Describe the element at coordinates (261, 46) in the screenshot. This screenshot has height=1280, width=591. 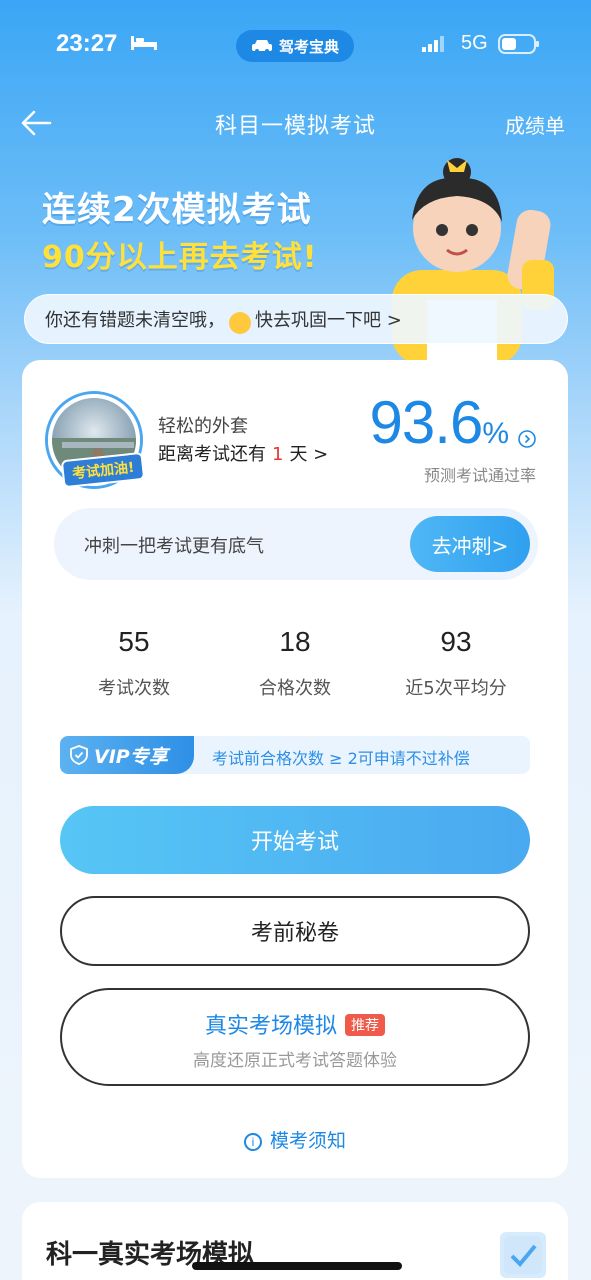
I see `car-icon` at that location.